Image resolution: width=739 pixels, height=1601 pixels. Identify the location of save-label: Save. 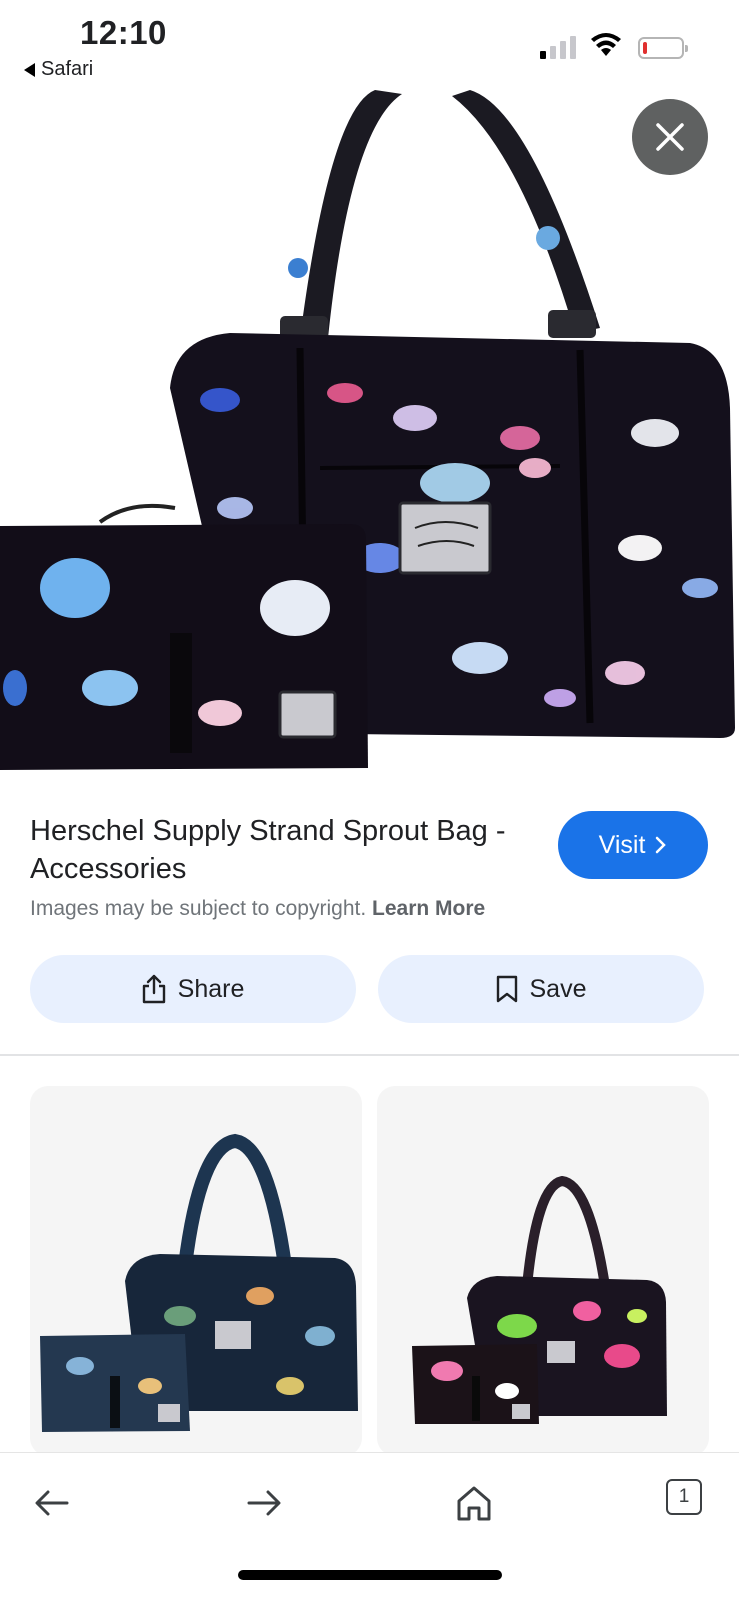
(558, 988).